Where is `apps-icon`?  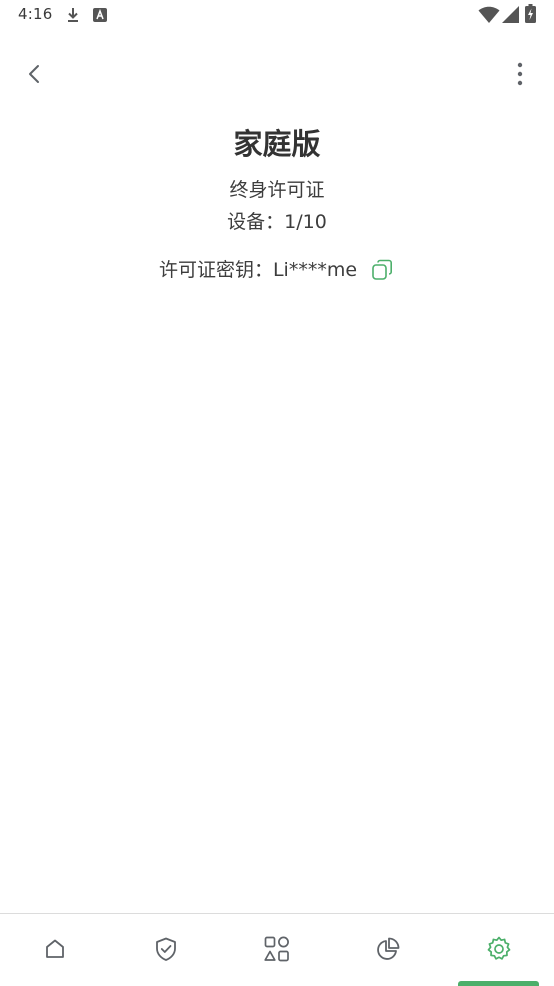 apps-icon is located at coordinates (276, 949).